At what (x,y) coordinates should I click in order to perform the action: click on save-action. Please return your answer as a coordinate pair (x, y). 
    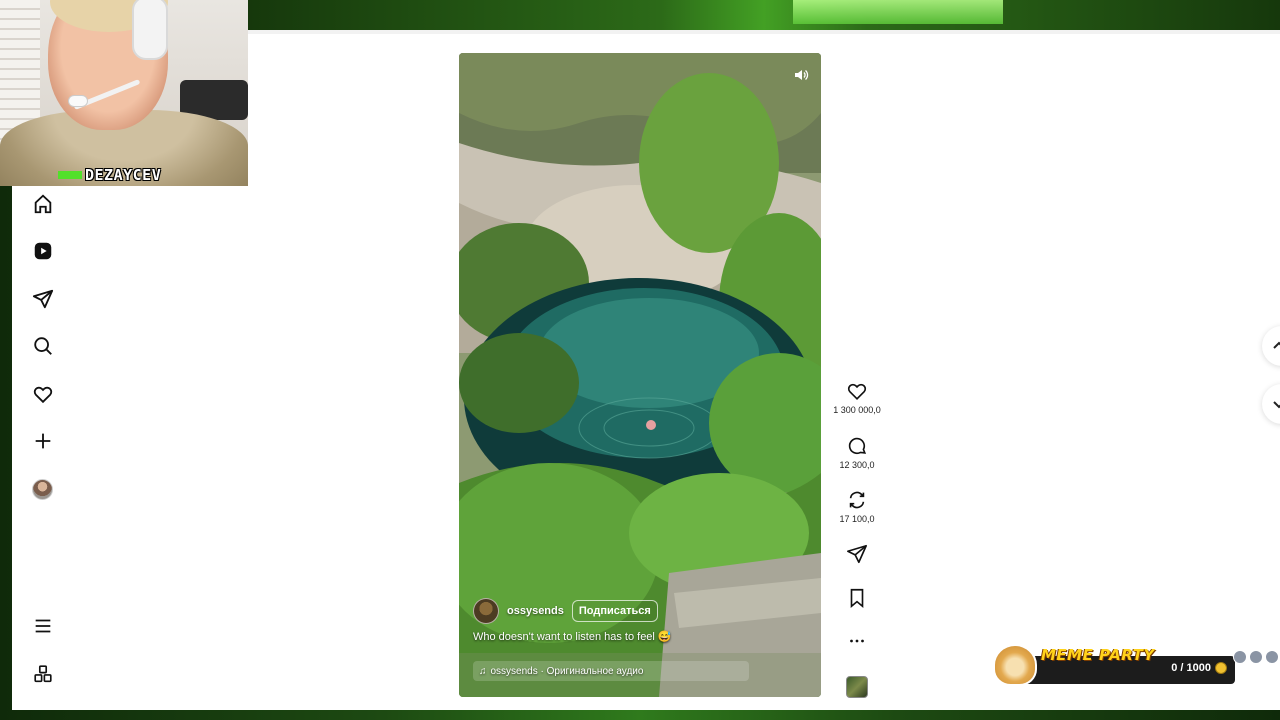
    Looking at the image, I should click on (857, 598).